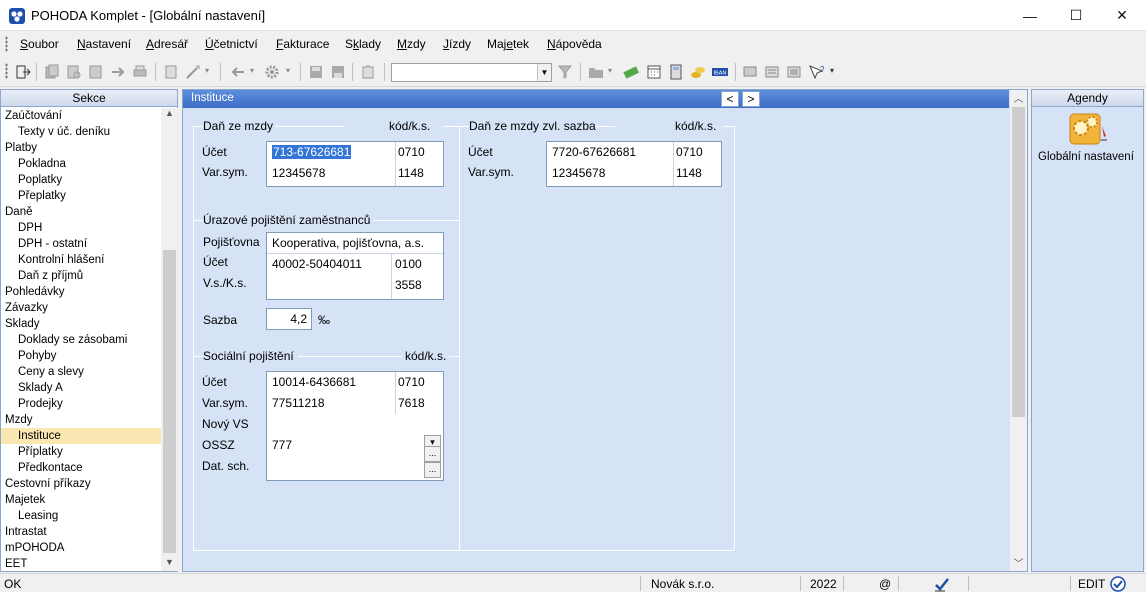  Describe the element at coordinates (288, 70) in the screenshot. I see `gear-dropdown-icon: ▾` at that location.